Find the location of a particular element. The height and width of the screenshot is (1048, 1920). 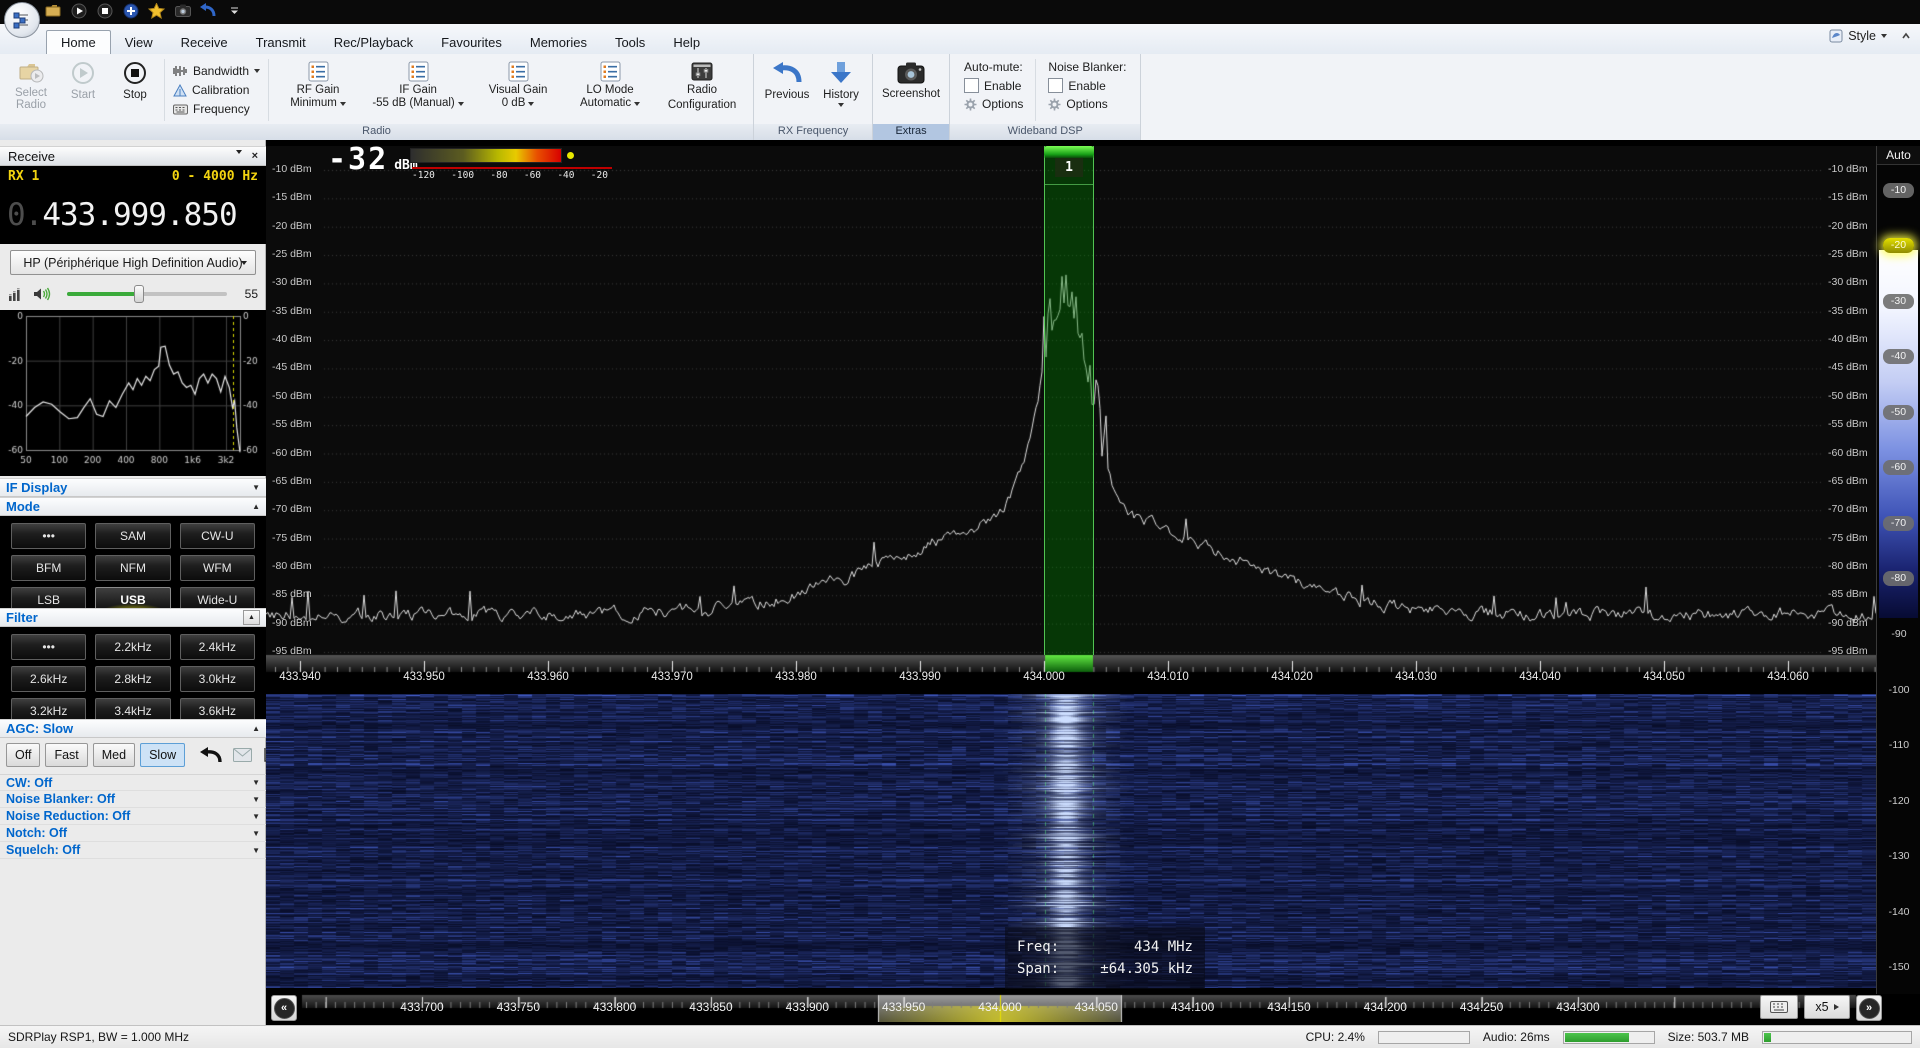

lo-mode-button: LO Mode Automatic is located at coordinates (610, 90).